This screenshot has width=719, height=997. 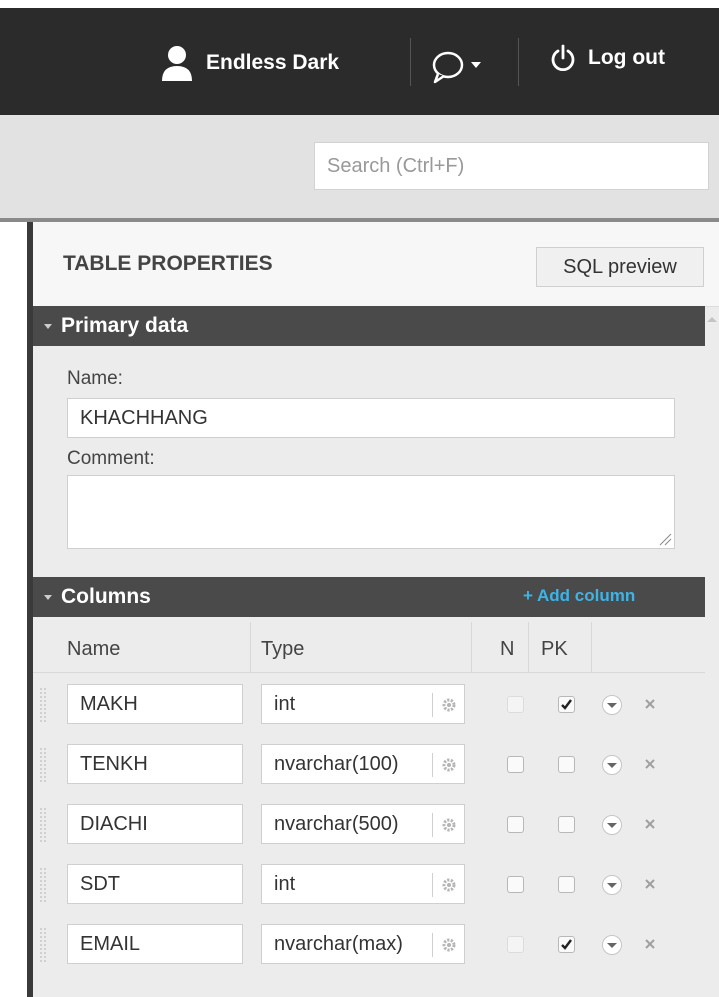 What do you see at coordinates (336, 764) in the screenshot?
I see `column-type-value: nvarchar(100)` at bounding box center [336, 764].